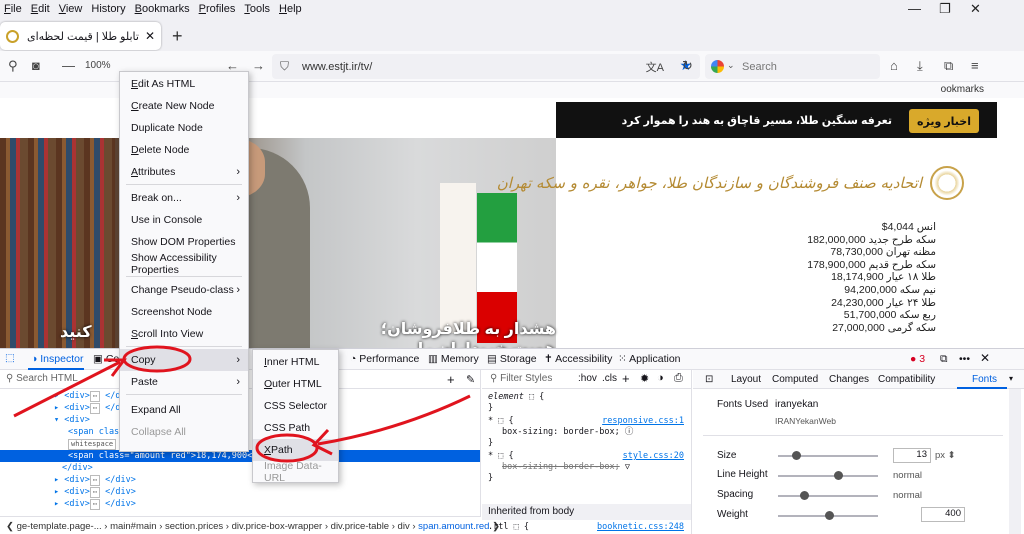 This screenshot has width=1024, height=534. I want to click on breadcrumb-item: div.price-box-wrapper, so click(277, 526).